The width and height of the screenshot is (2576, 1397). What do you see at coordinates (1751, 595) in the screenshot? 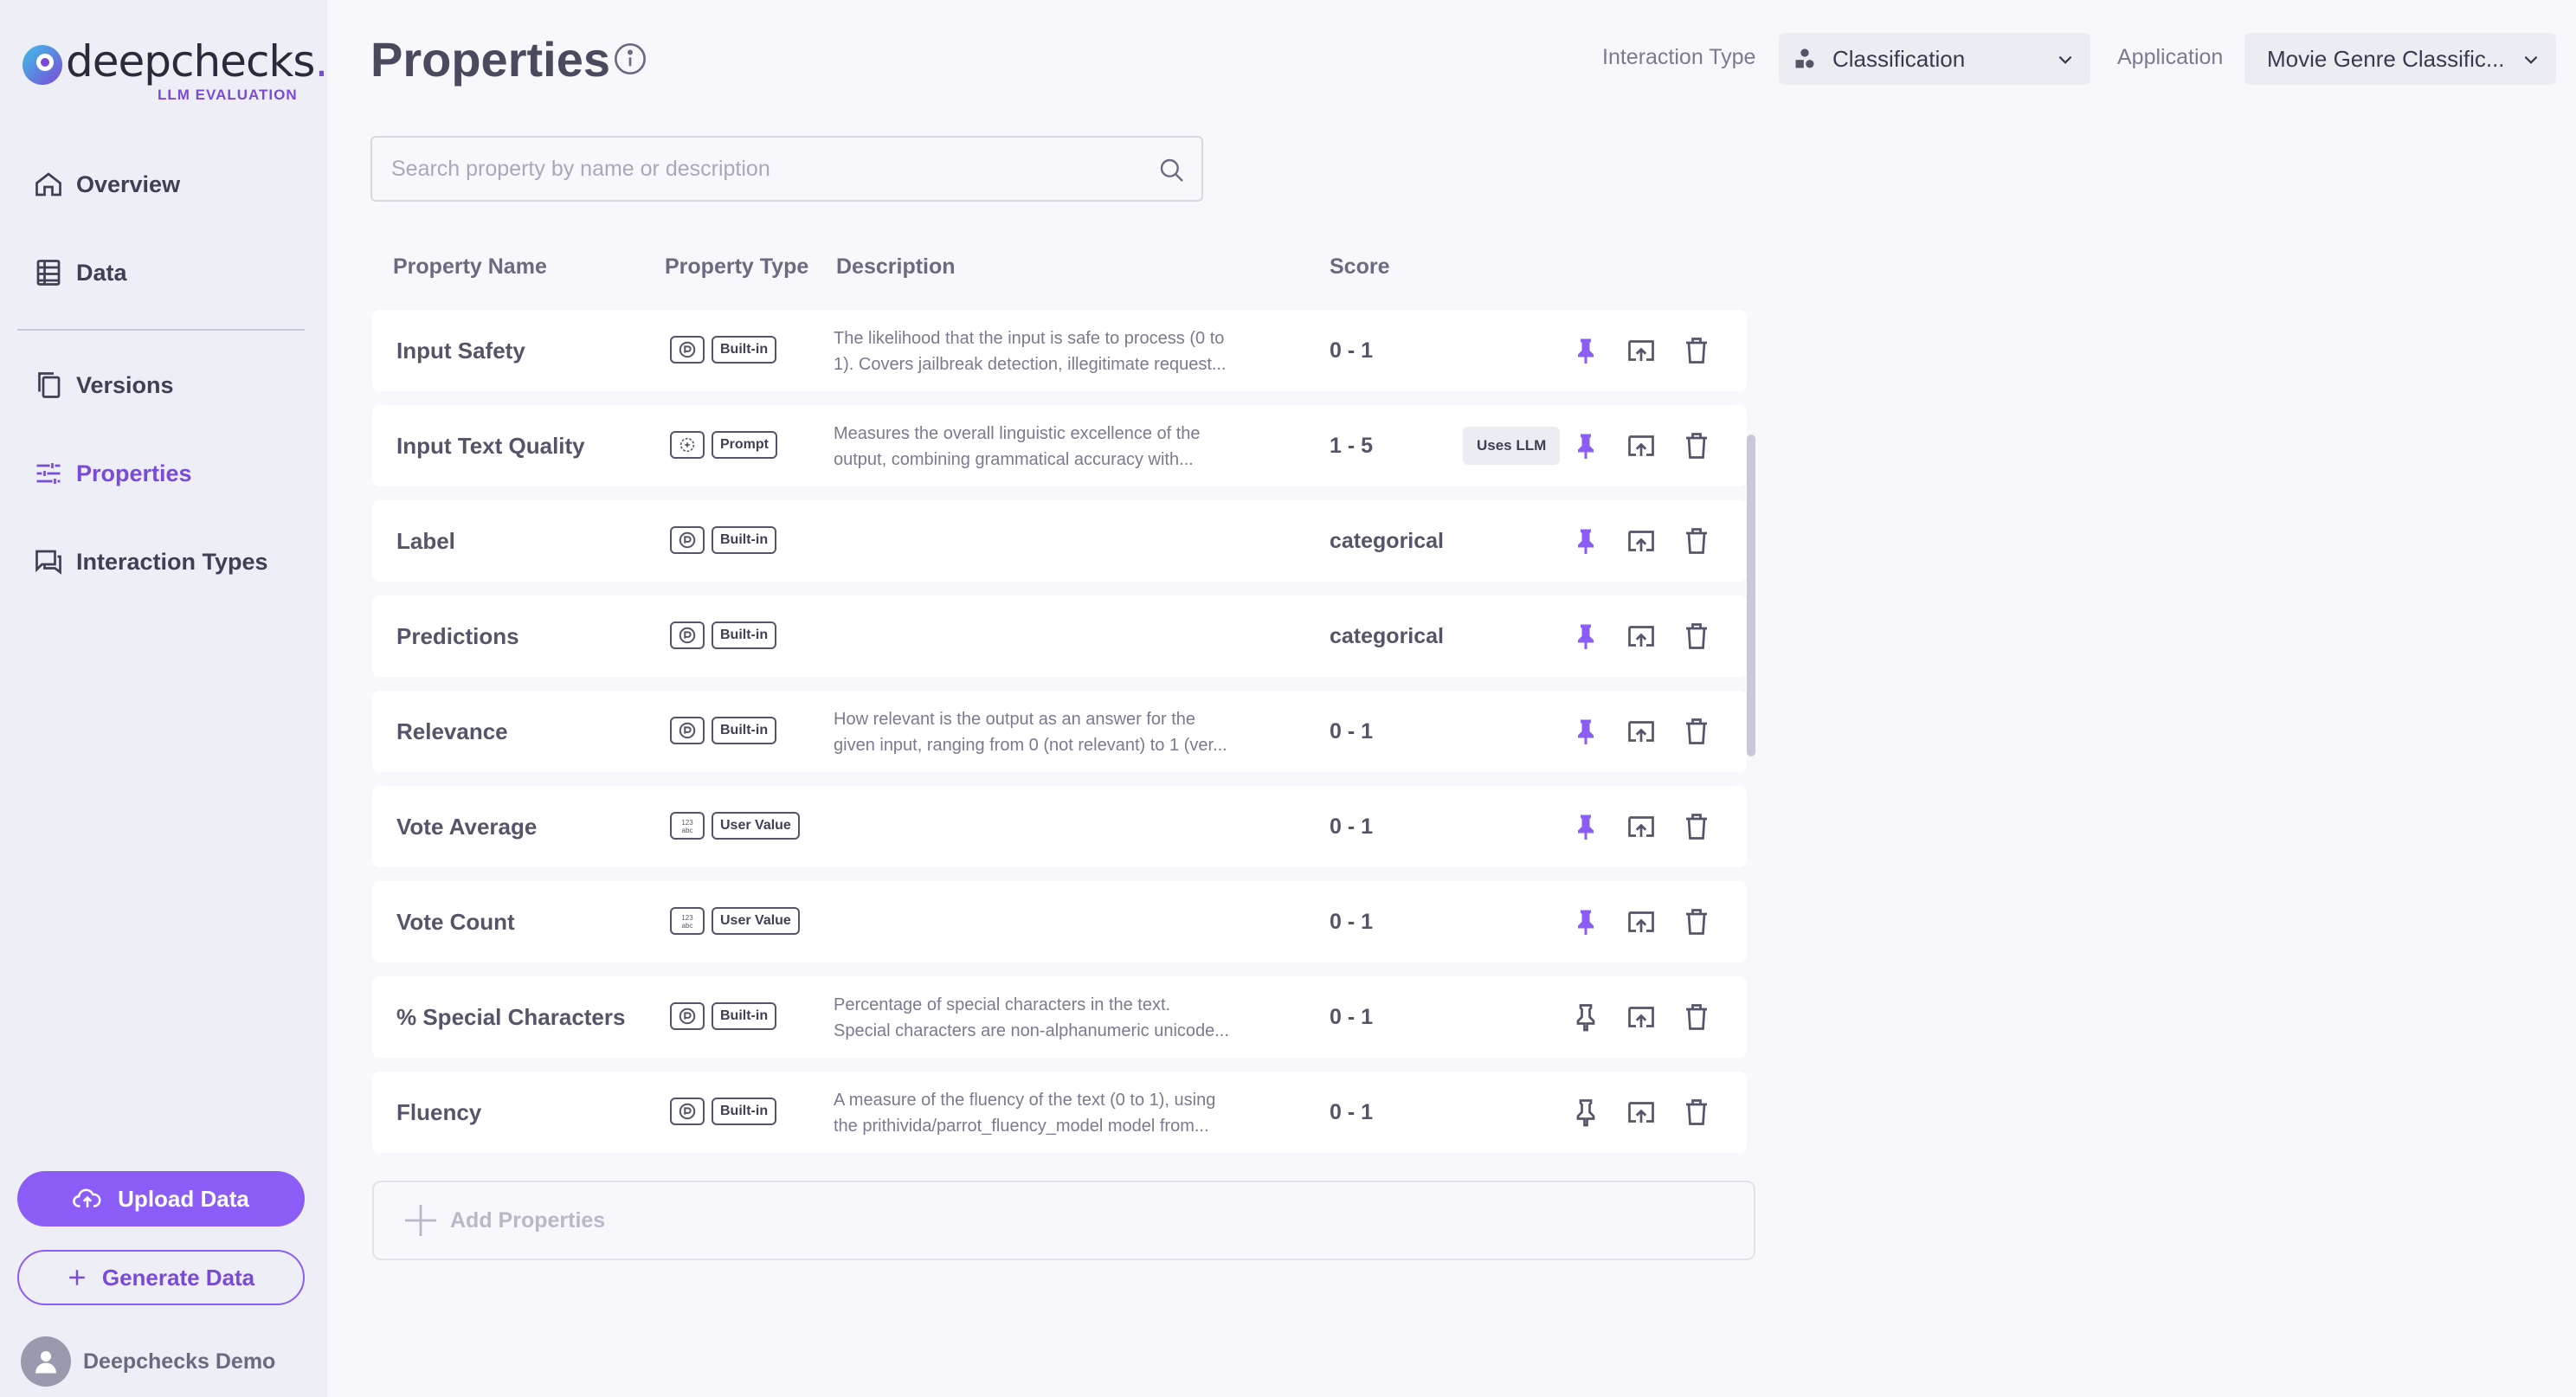
I see `scrollbar` at bounding box center [1751, 595].